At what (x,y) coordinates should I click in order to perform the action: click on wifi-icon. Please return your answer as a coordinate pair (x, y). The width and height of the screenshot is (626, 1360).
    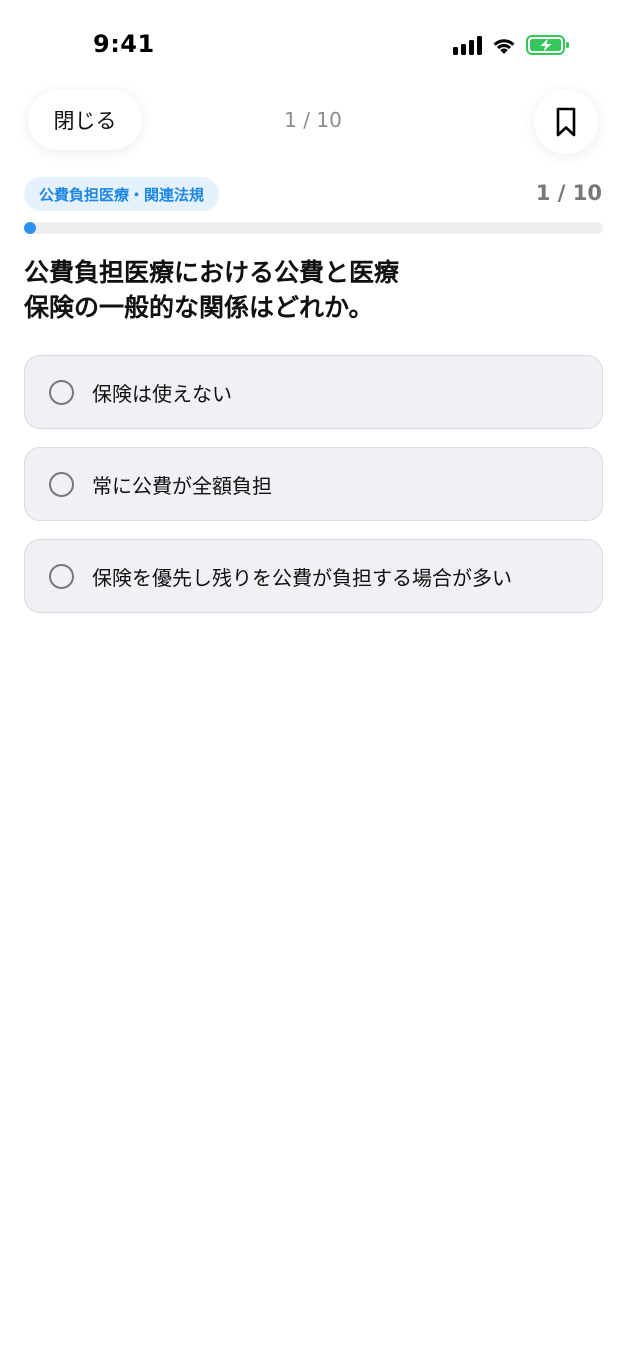
    Looking at the image, I should click on (504, 46).